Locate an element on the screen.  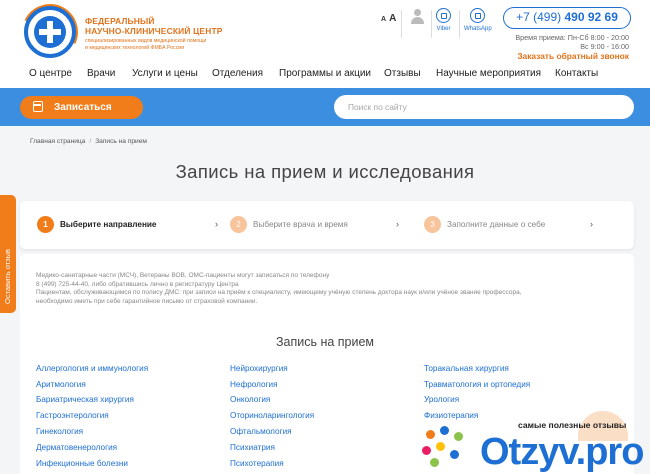
specialty-link: Психиатрия is located at coordinates (252, 447).